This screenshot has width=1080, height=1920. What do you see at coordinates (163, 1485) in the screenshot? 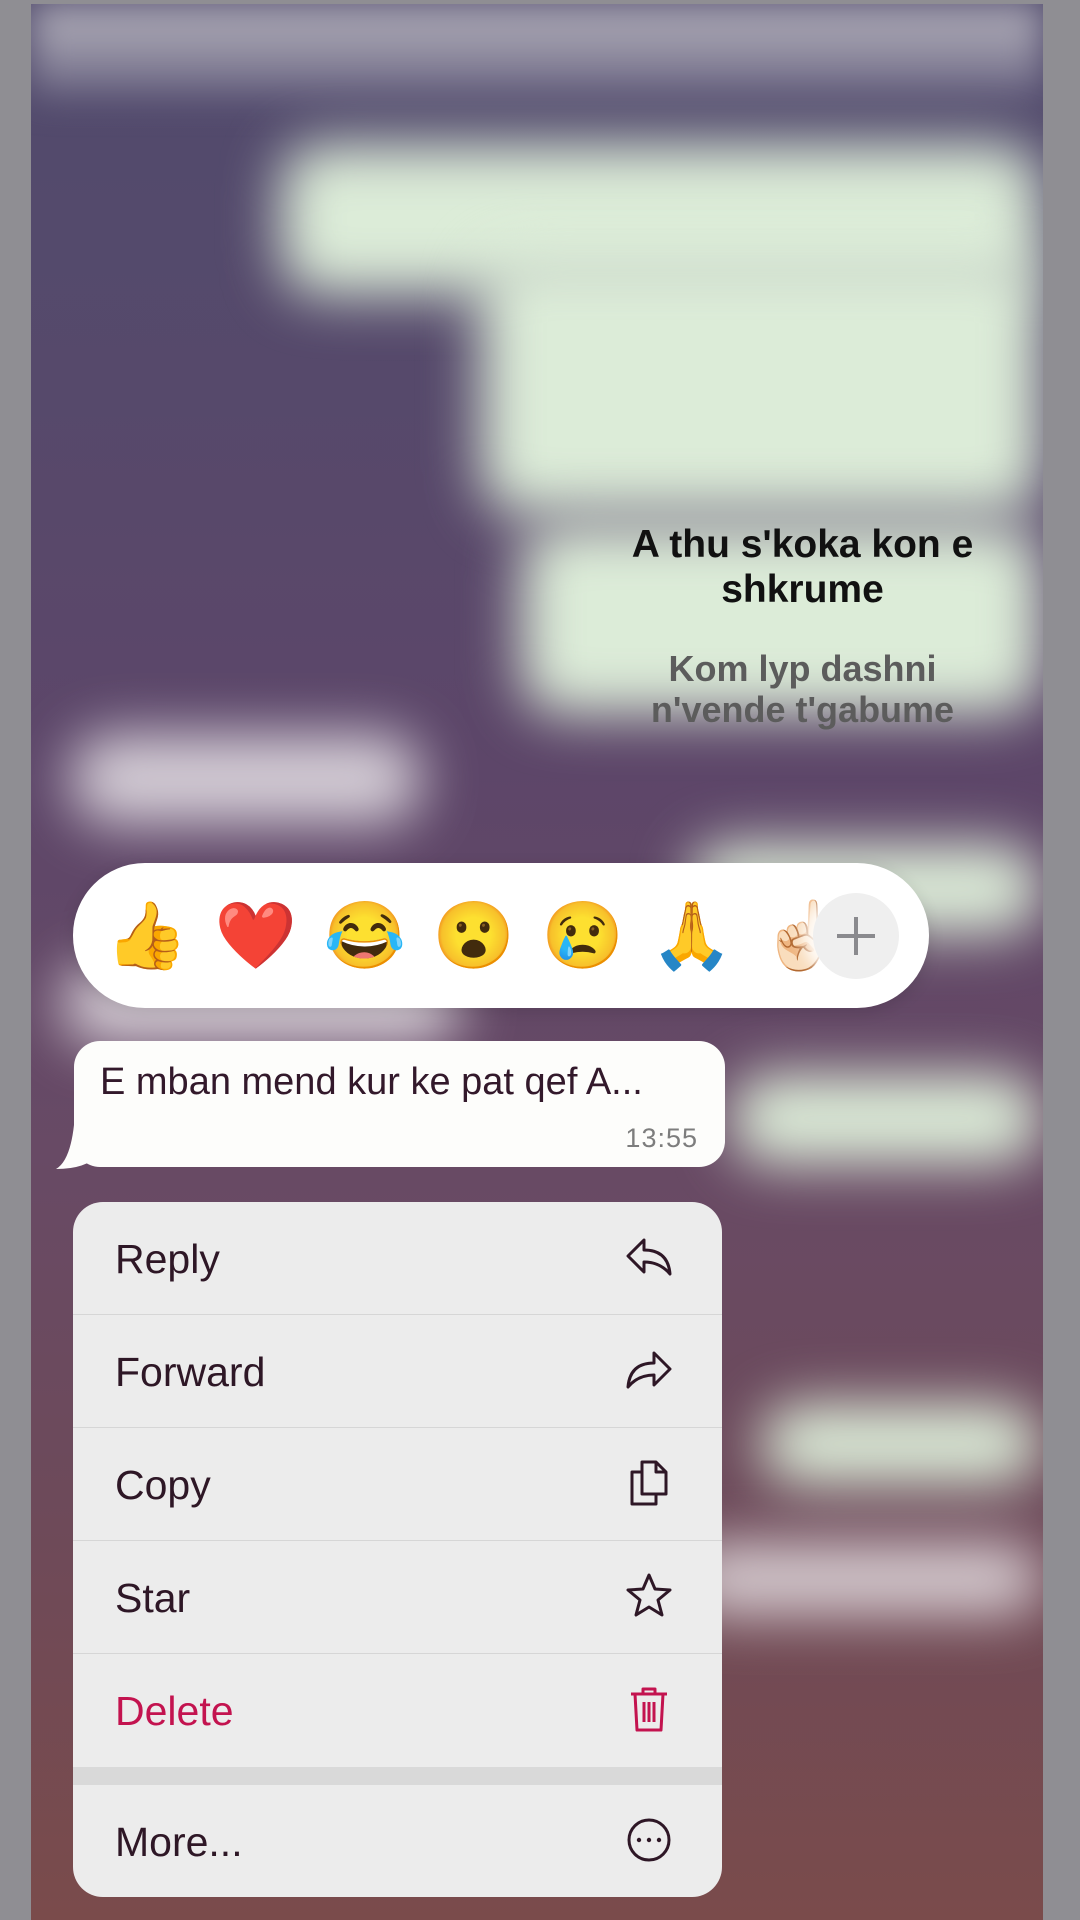
I see `menu-item-label: Copy` at bounding box center [163, 1485].